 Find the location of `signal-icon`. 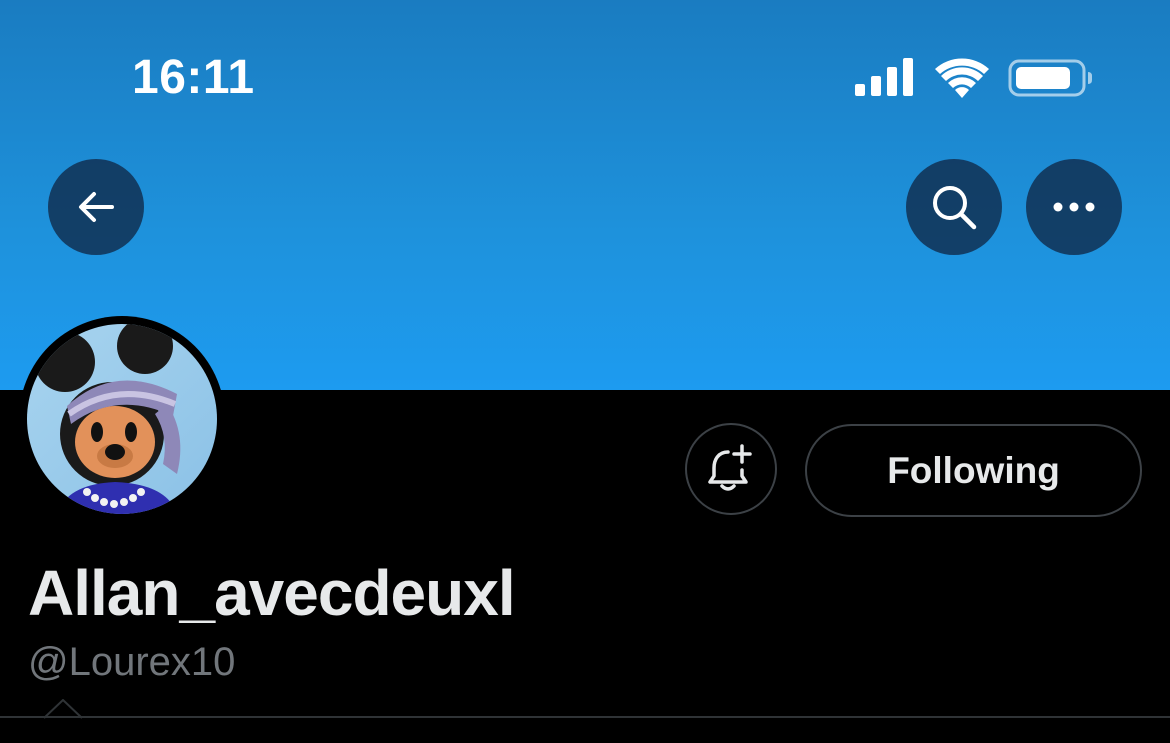

signal-icon is located at coordinates (884, 77).